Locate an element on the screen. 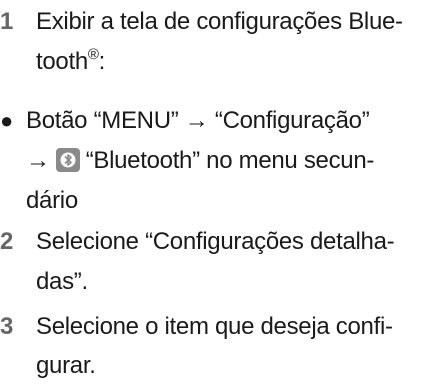  step-text: Selecione “Configurações detalha- is located at coordinates (215, 241).